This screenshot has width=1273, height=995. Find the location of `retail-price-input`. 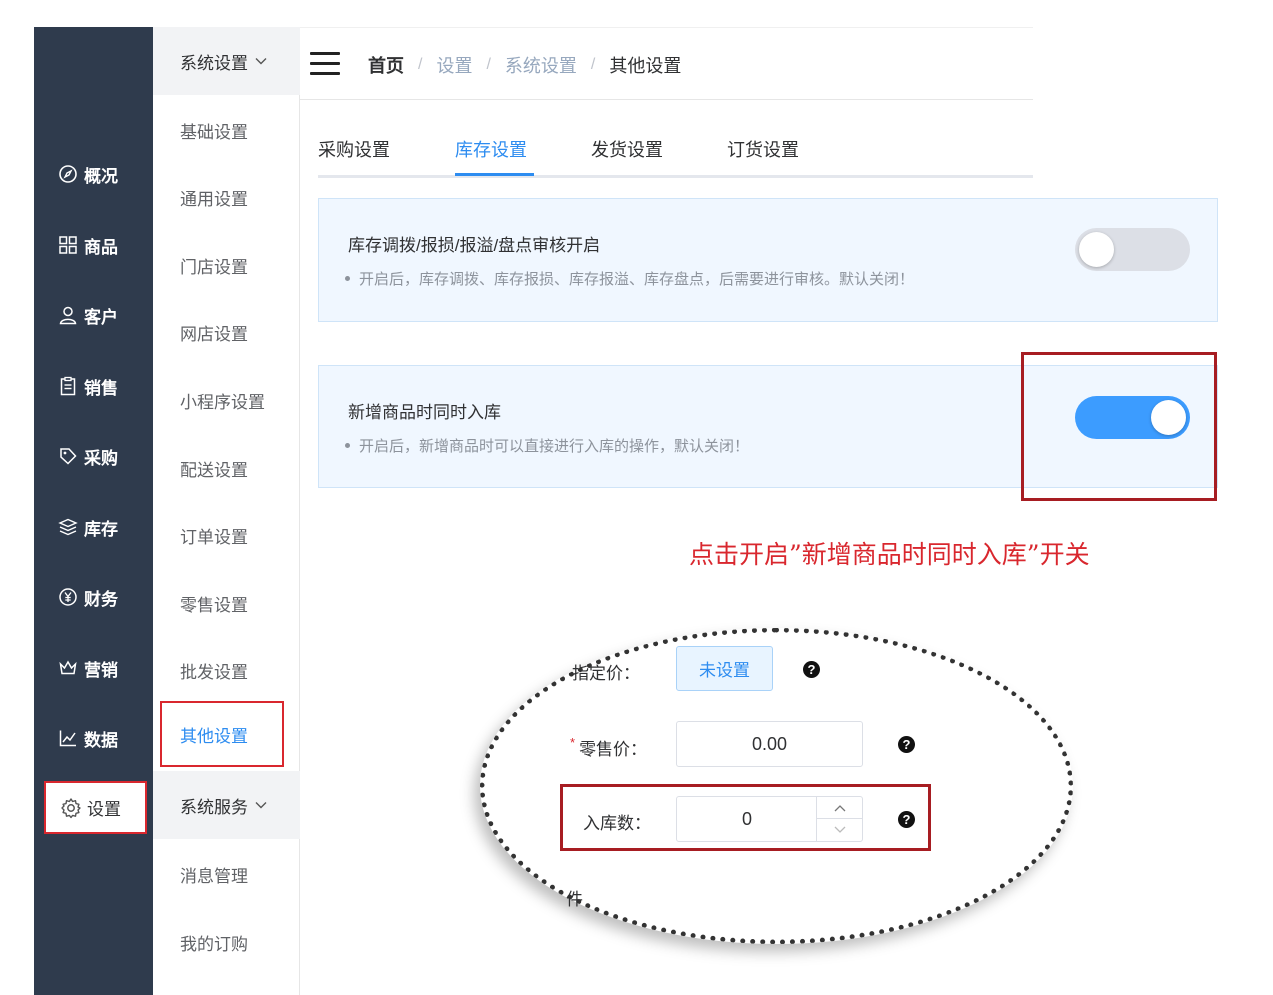

retail-price-input is located at coordinates (769, 744).